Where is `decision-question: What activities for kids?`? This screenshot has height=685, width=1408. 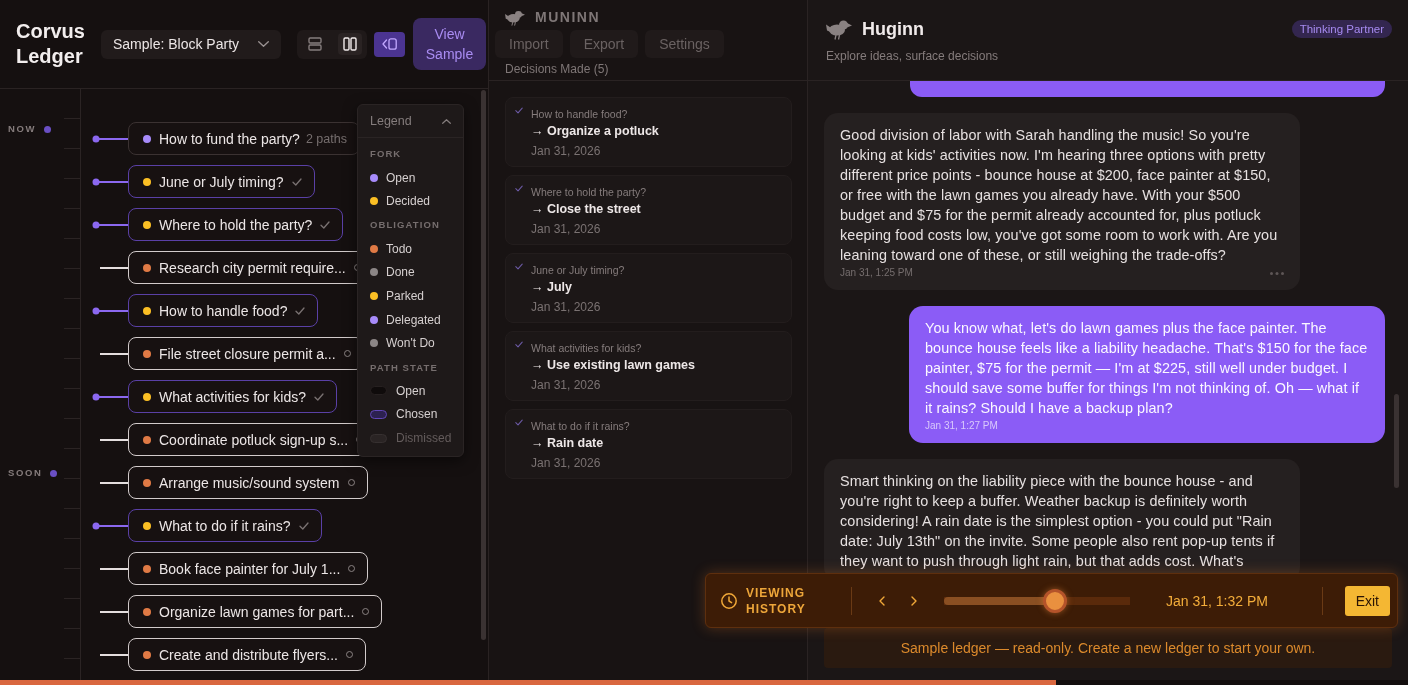
decision-question: What activities for kids? is located at coordinates (586, 348).